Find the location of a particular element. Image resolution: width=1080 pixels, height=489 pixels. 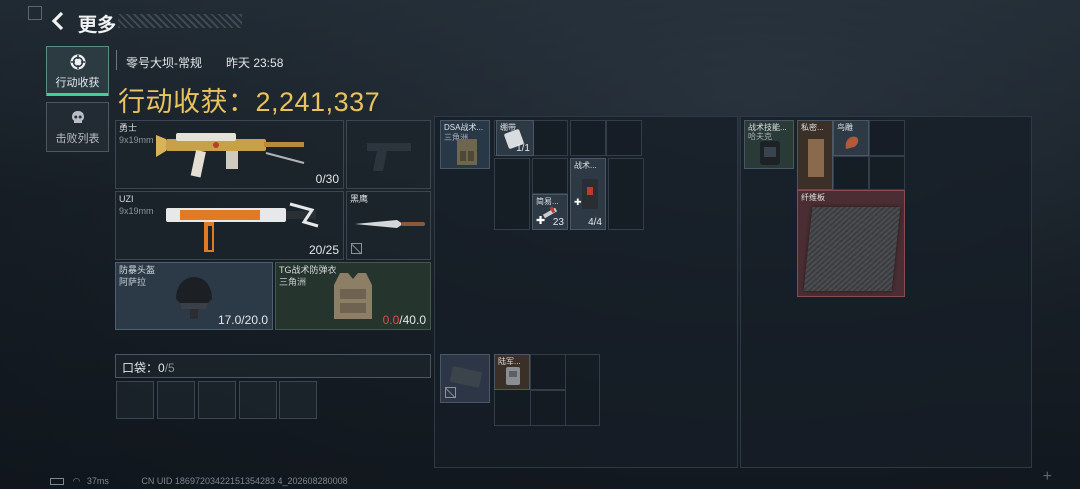

back-button is located at coordinates (59, 21).